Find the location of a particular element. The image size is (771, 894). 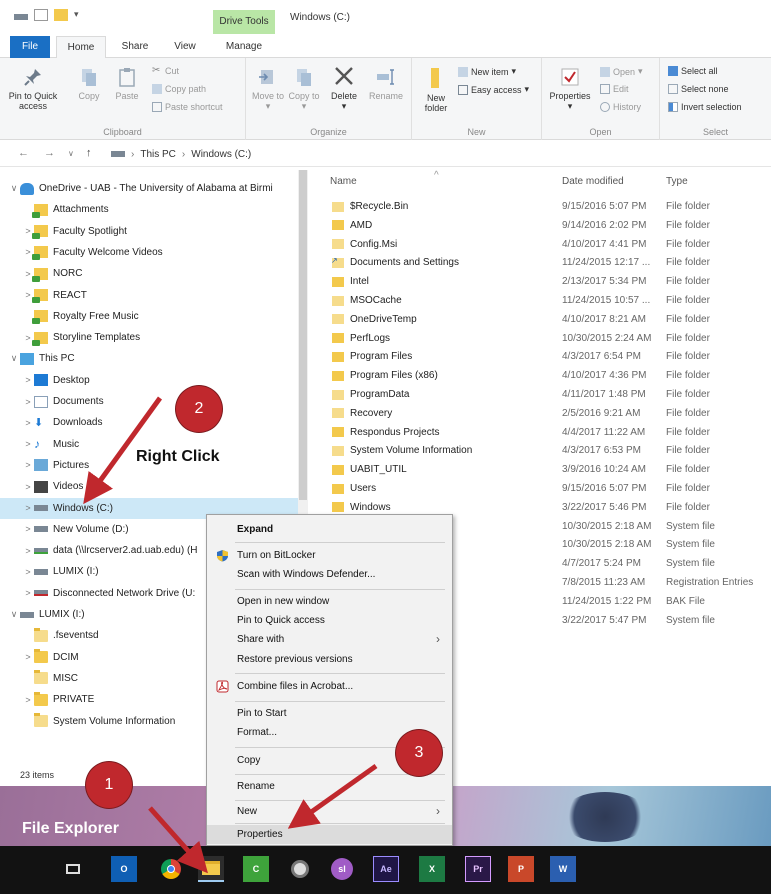

step-3-badge: 3 is located at coordinates (419, 753).